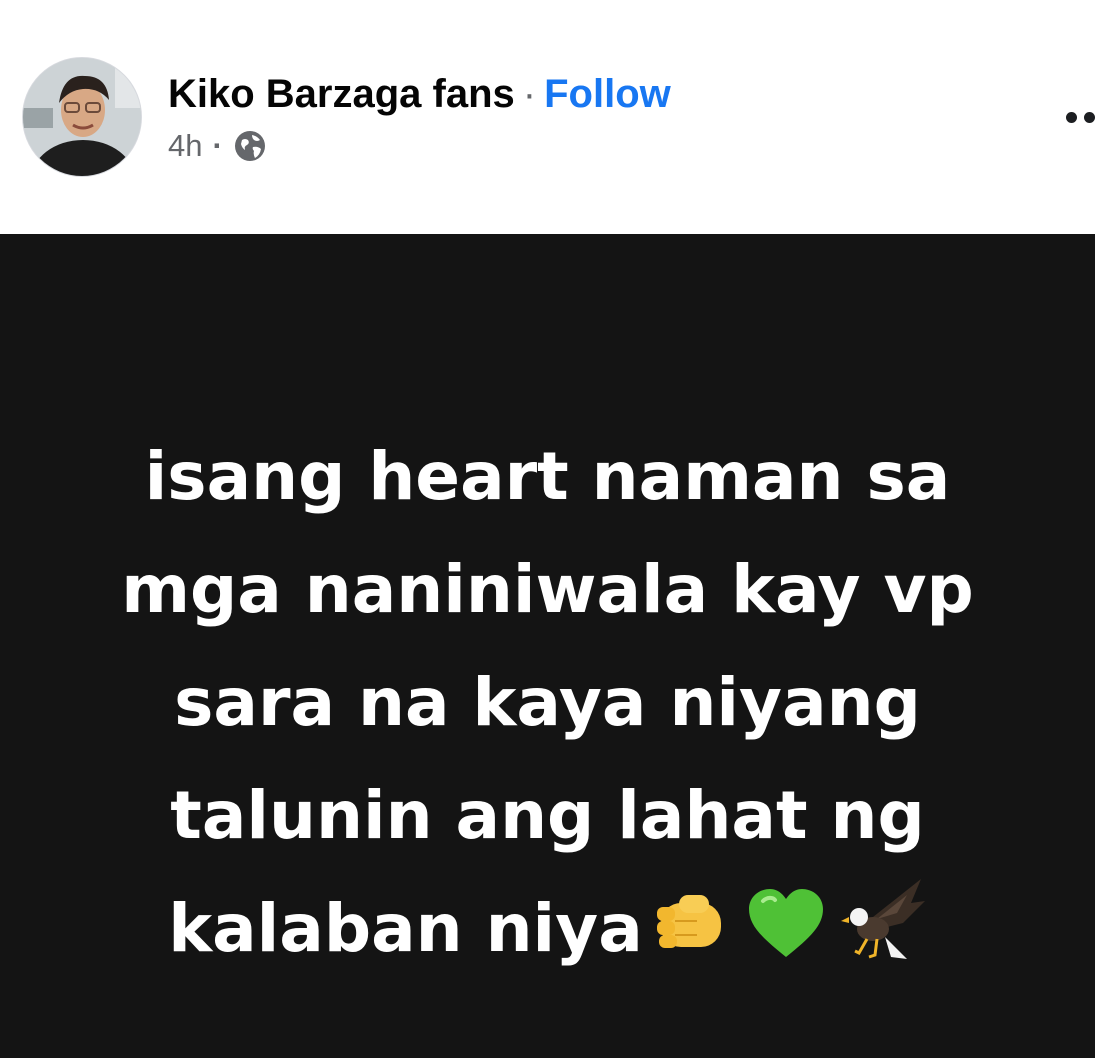 The width and height of the screenshot is (1095, 1058). I want to click on eagle-icon, so click(882, 937).